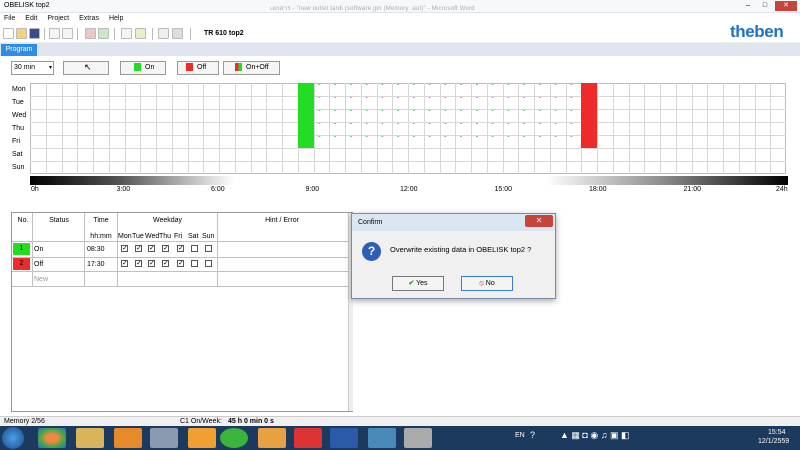 The height and width of the screenshot is (450, 800). Describe the element at coordinates (58, 19) in the screenshot. I see `menu-project: Project` at that location.